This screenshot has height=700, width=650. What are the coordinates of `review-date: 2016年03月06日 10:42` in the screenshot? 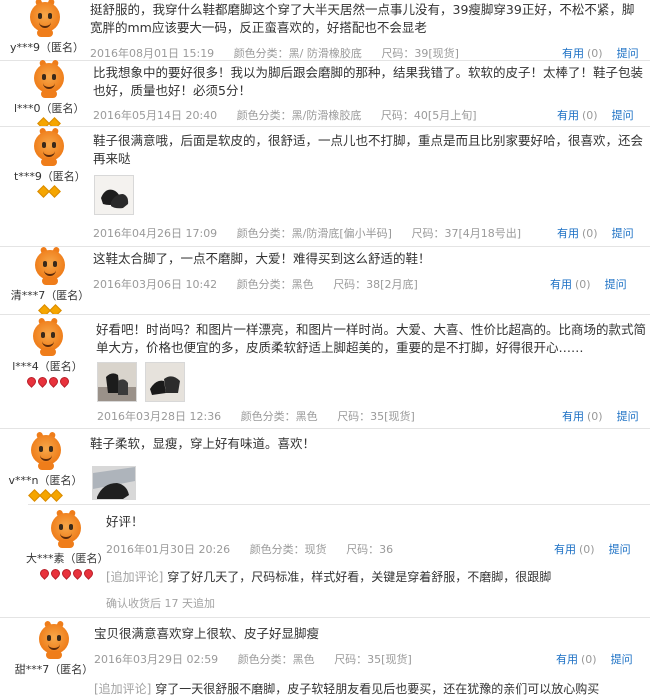 It's located at (155, 284).